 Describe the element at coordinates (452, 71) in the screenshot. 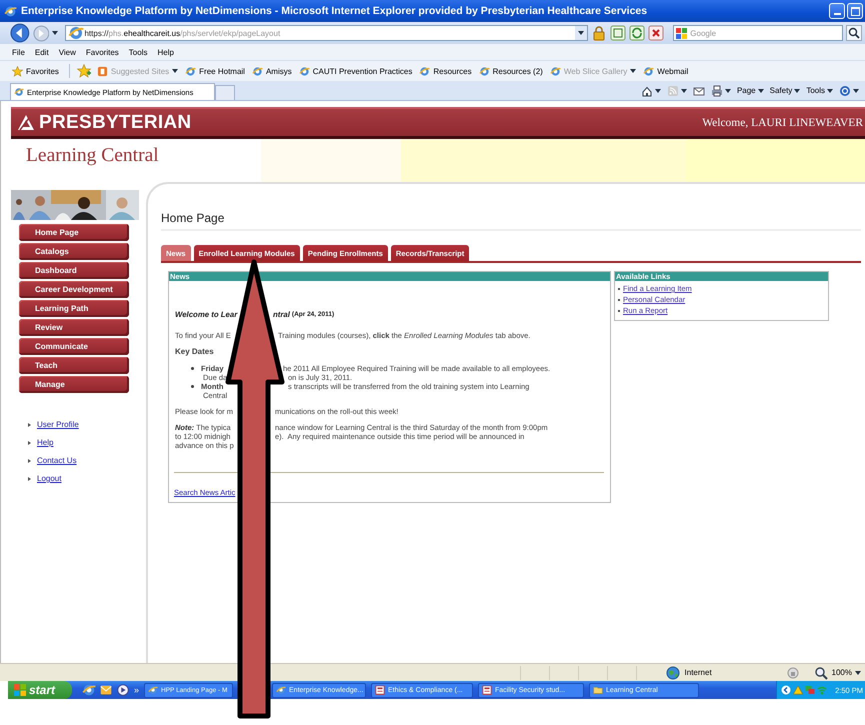

I see `link-label: Resources` at that location.